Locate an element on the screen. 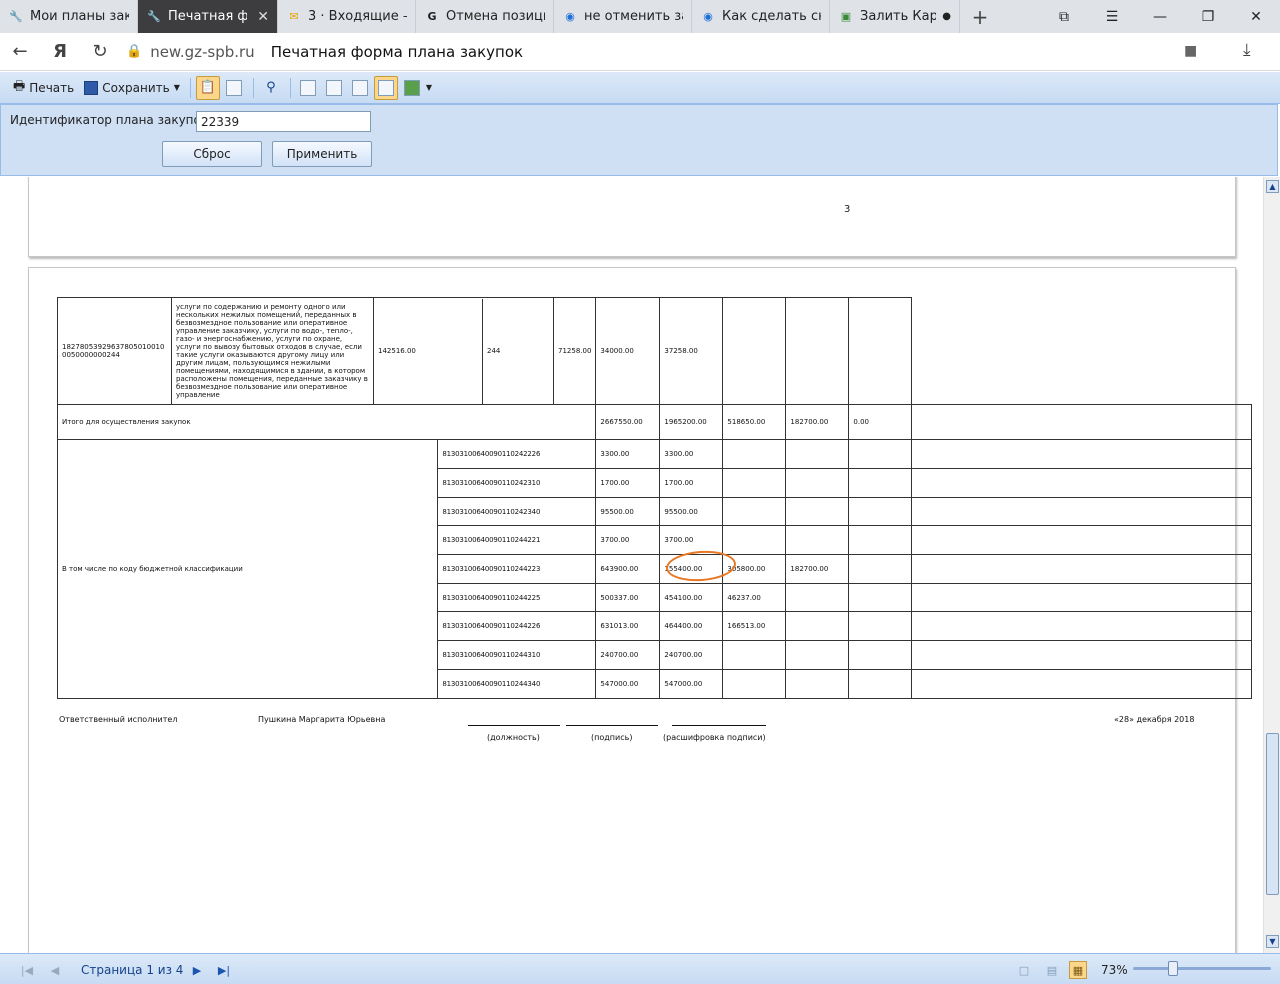  value-cell: 3700.00 is located at coordinates (628, 540).